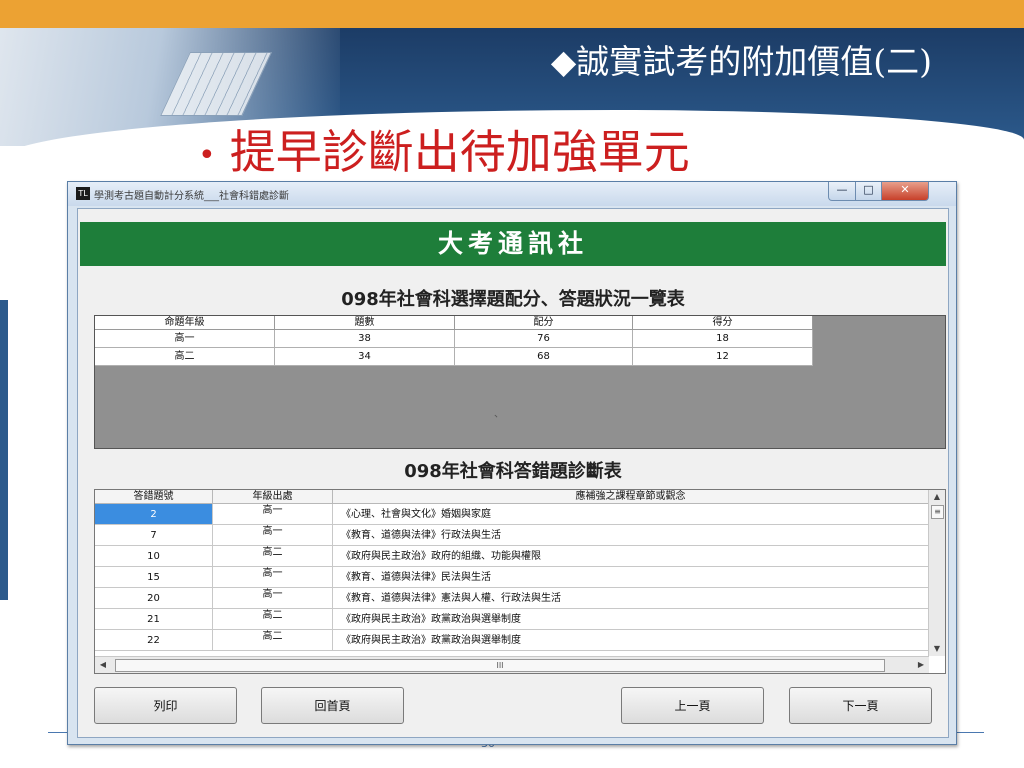  What do you see at coordinates (154, 598) in the screenshot?
I see `diagnosis-cell-question: 20` at bounding box center [154, 598].